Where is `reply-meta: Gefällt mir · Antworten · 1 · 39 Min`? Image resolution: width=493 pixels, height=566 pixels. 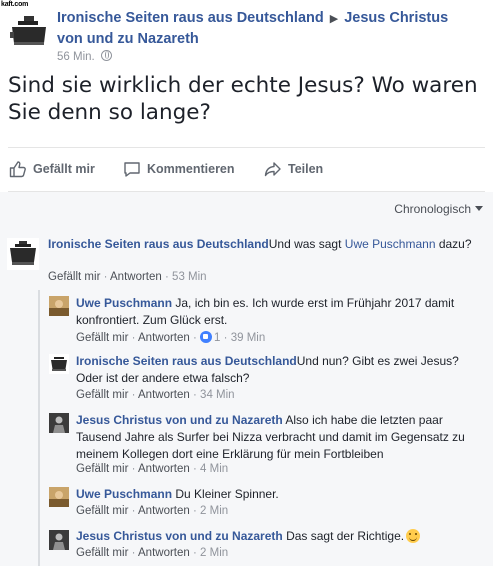
reply-meta: Gefällt mir · Antworten · 1 · 39 Min is located at coordinates (170, 337).